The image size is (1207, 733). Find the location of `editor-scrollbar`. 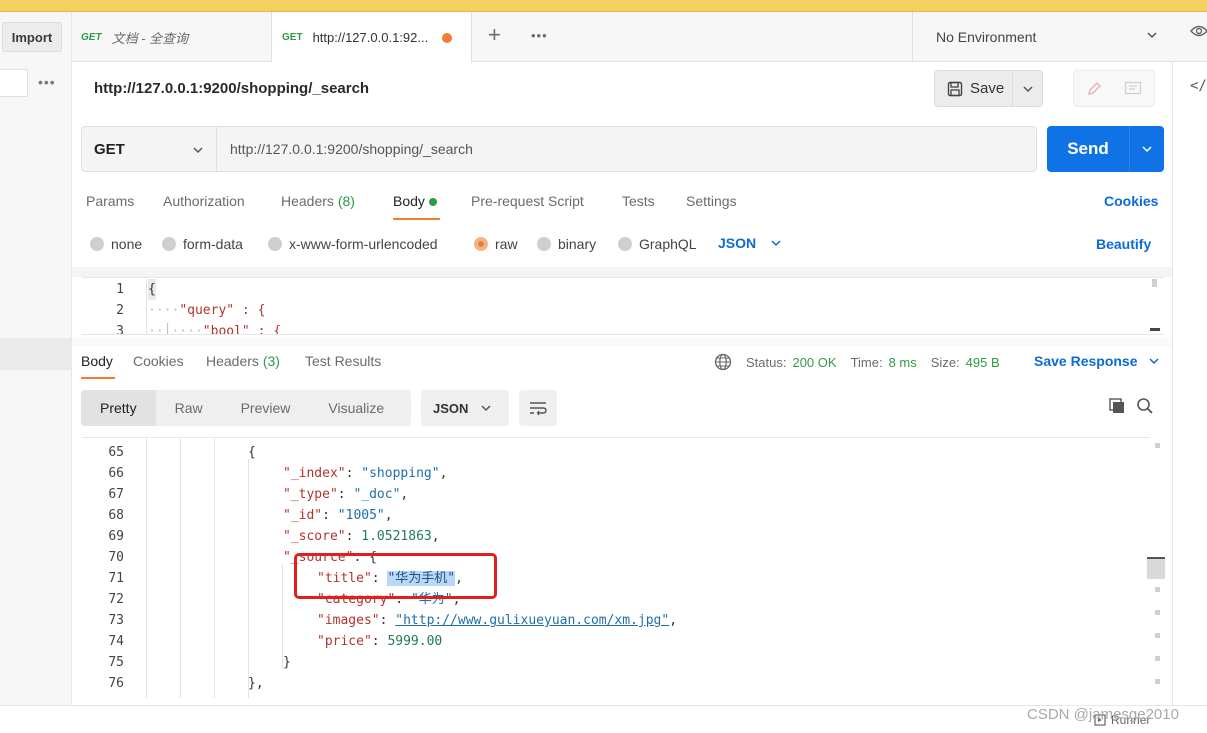

editor-scrollbar is located at coordinates (1155, 306).